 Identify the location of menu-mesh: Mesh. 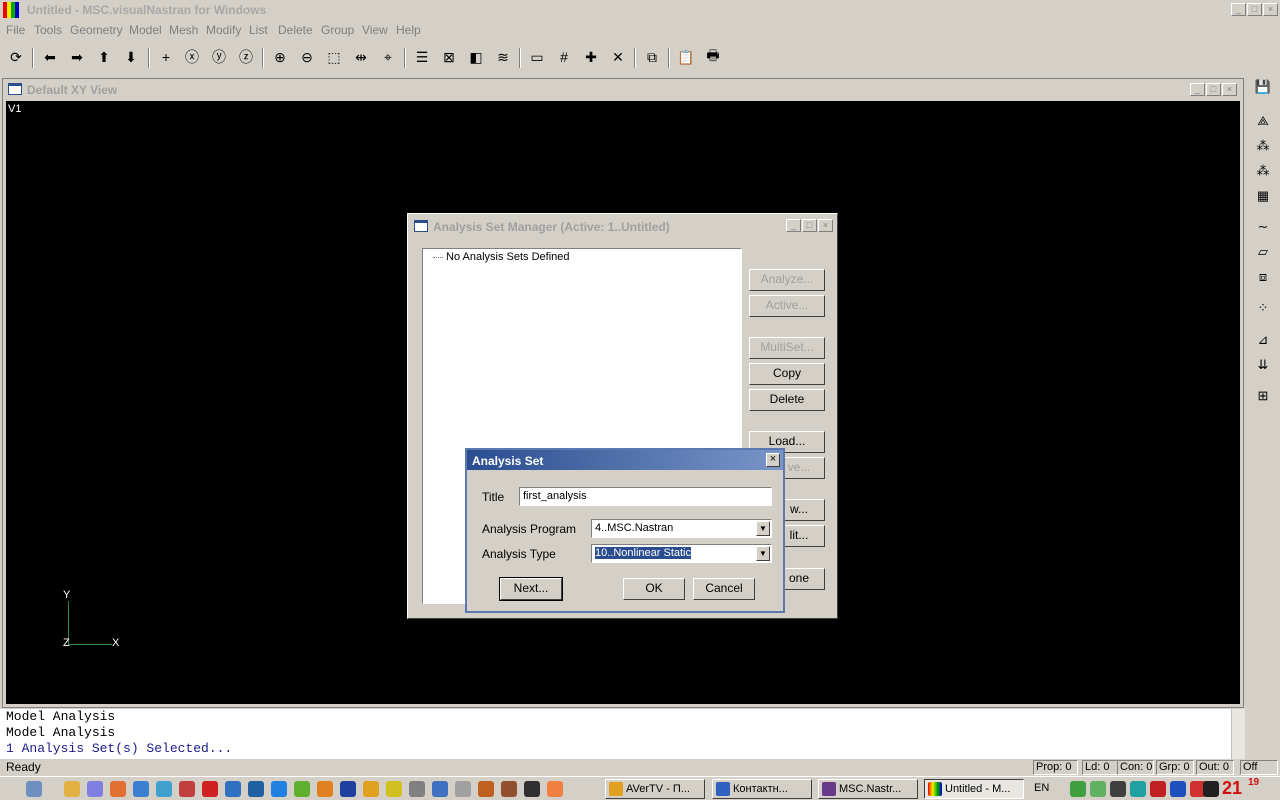
(183, 30).